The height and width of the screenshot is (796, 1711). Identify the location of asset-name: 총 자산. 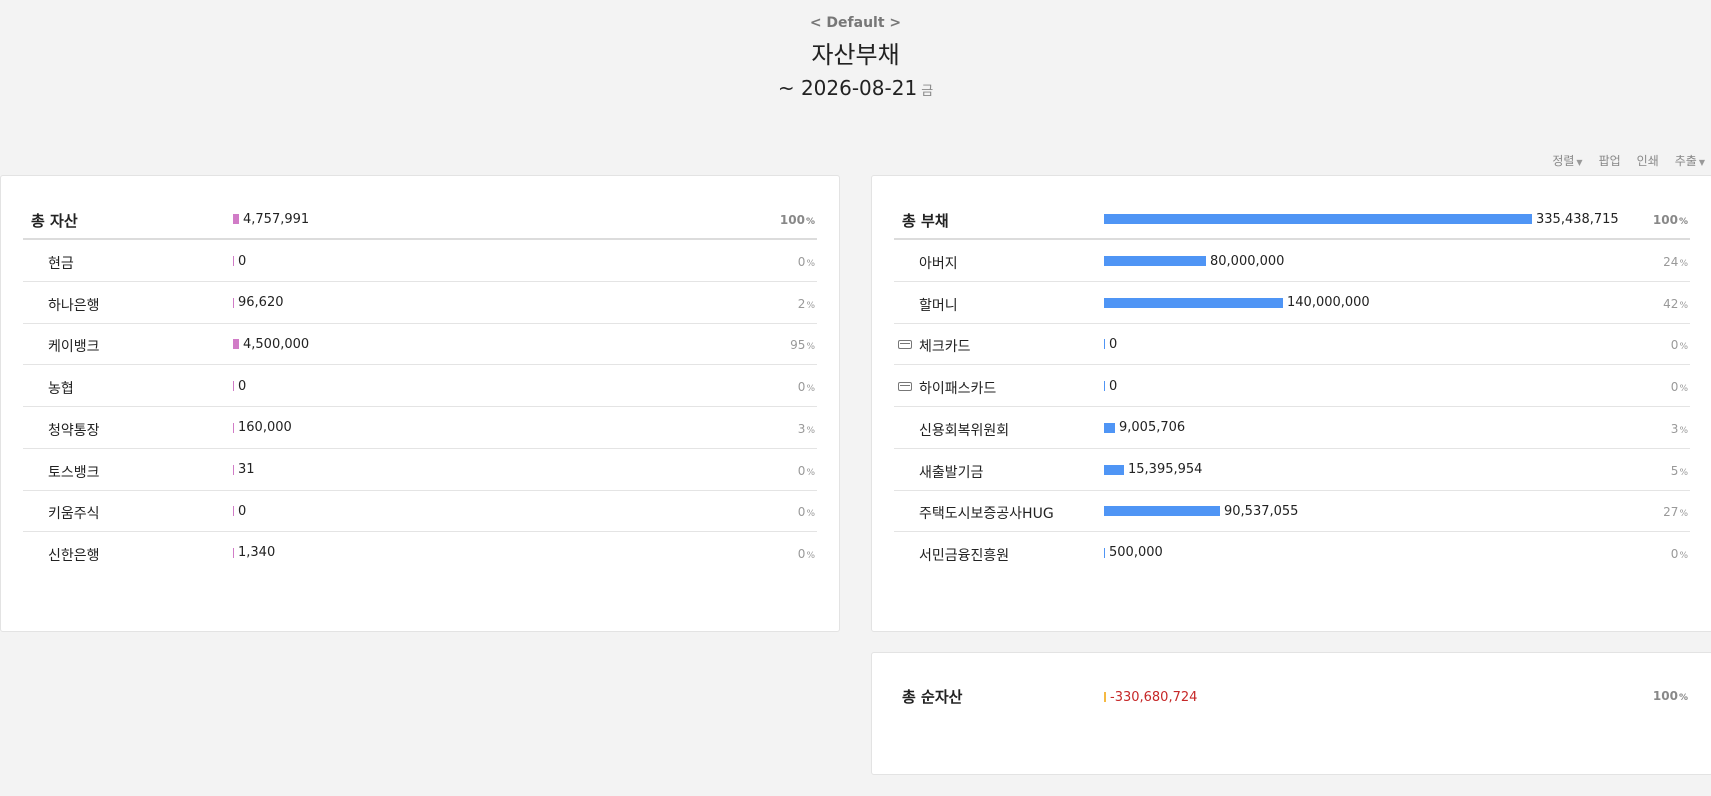
(54, 221).